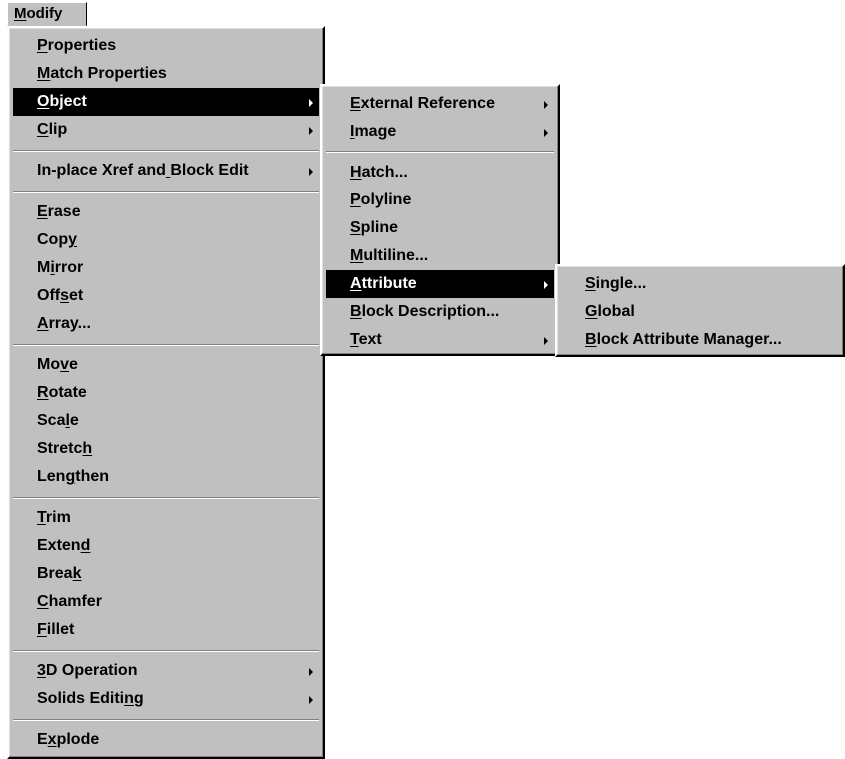  What do you see at coordinates (64, 545) in the screenshot?
I see `menu-item-label: Extend` at bounding box center [64, 545].